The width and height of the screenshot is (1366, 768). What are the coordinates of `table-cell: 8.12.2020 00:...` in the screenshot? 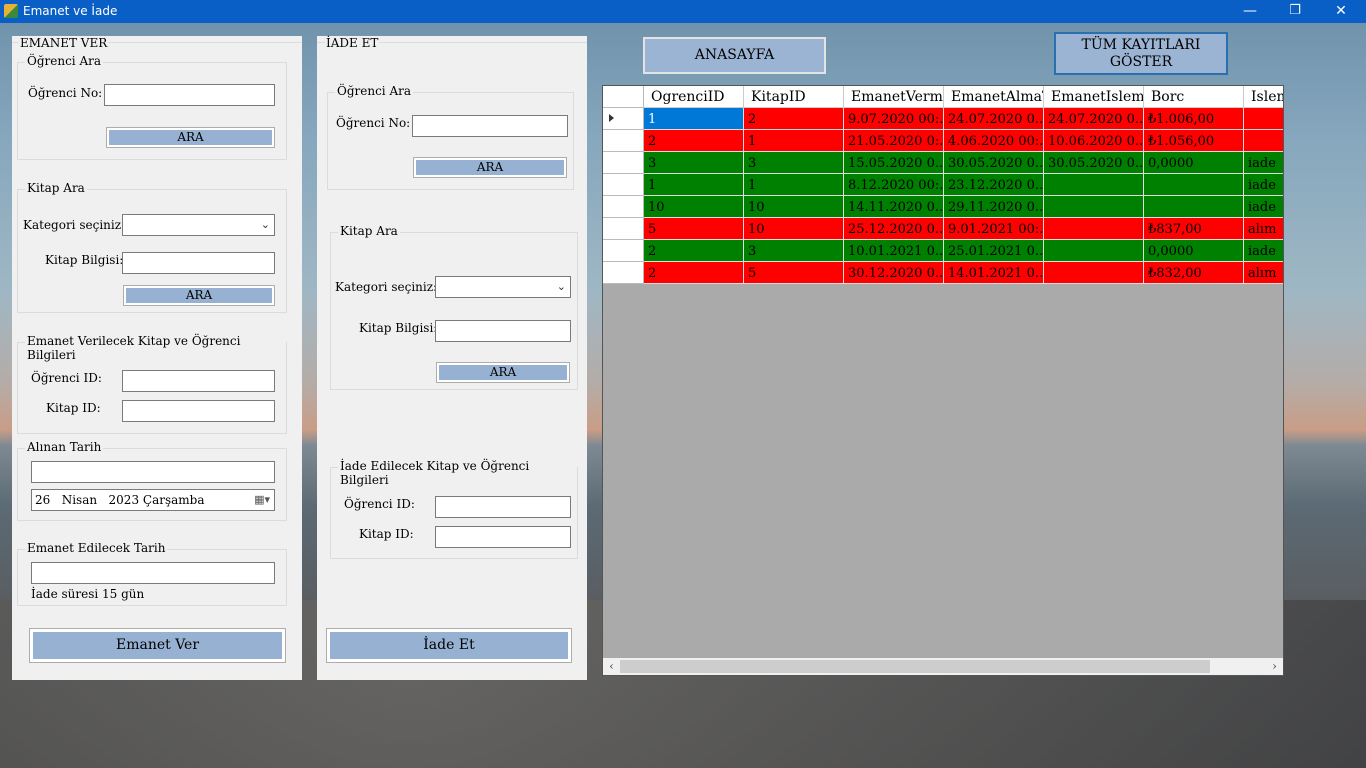 It's located at (894, 185).